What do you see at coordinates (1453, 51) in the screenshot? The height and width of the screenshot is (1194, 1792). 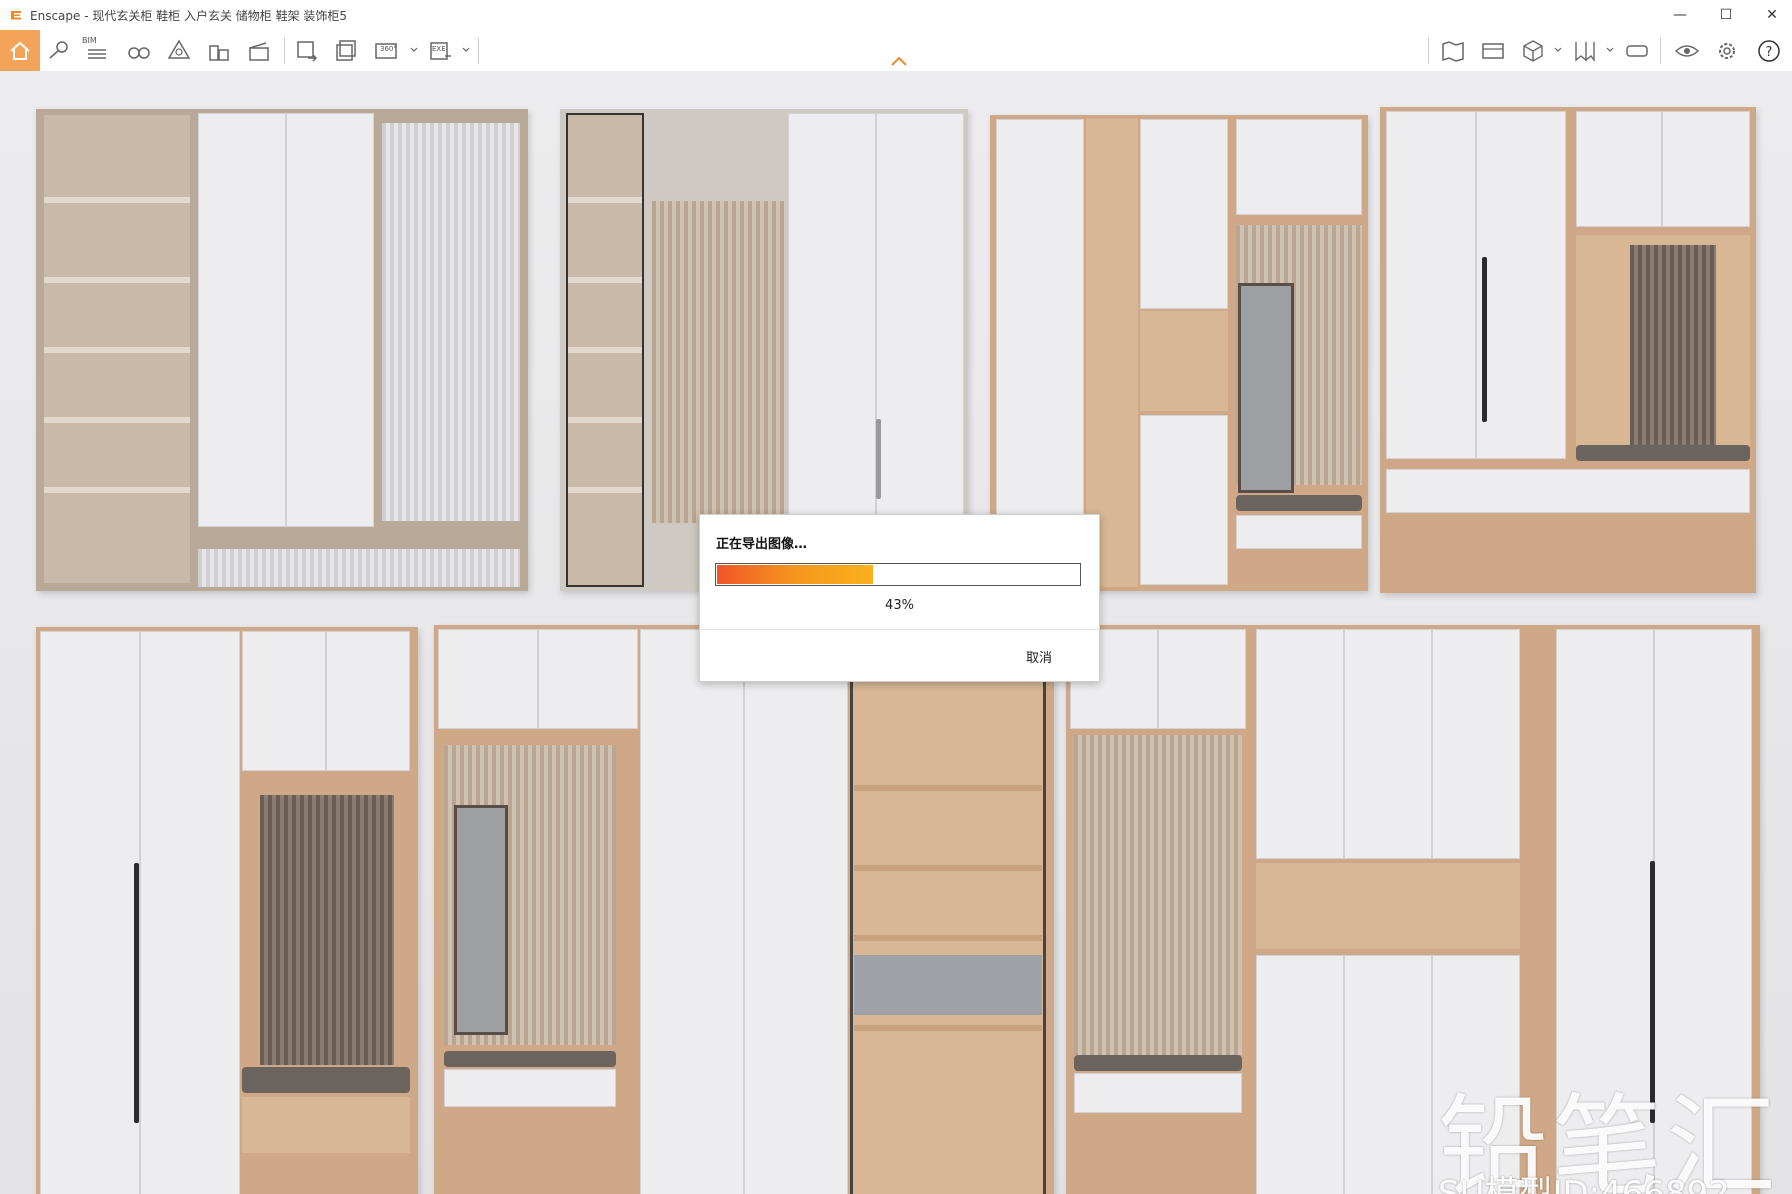 I see `map-icon` at bounding box center [1453, 51].